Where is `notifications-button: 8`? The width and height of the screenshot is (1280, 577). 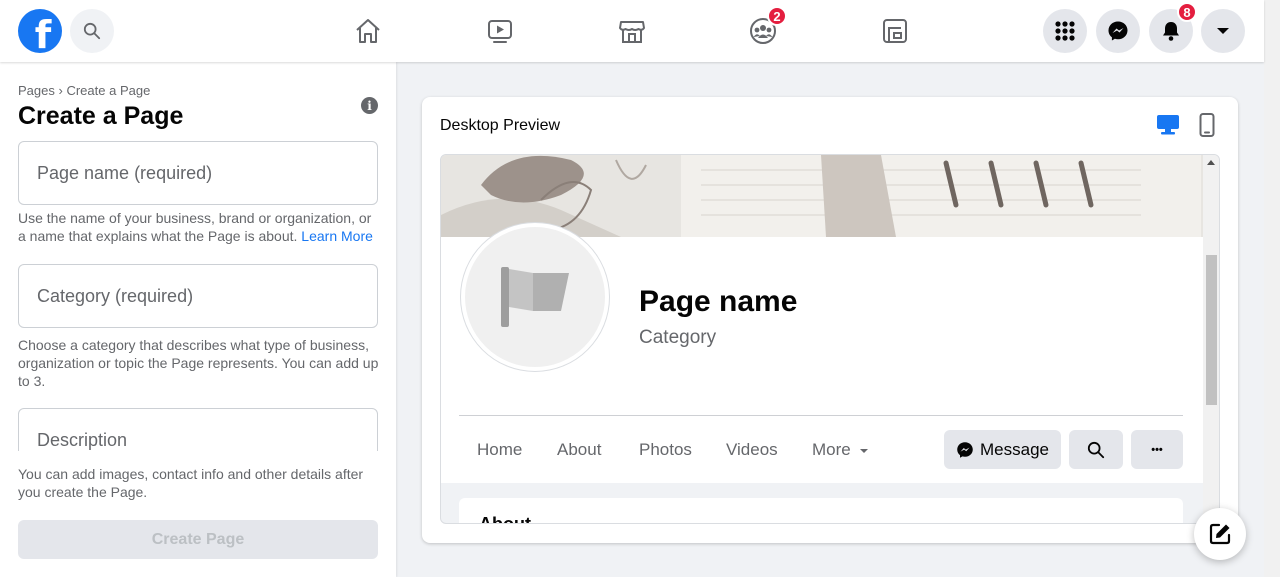 notifications-button: 8 is located at coordinates (1173, 27).